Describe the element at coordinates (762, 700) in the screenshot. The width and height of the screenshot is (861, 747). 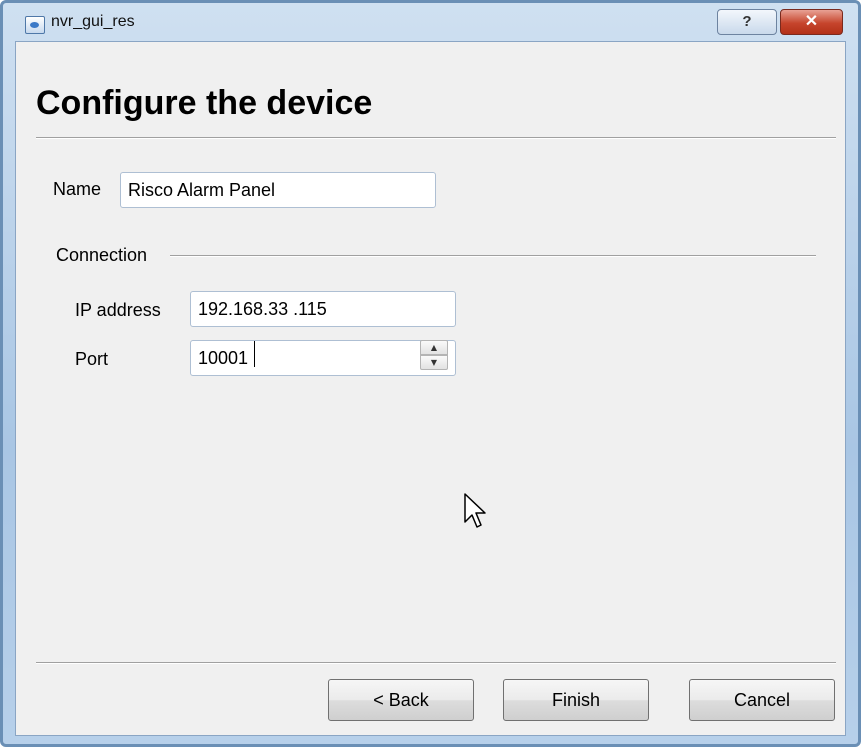
I see `cancel-button: Cancel` at that location.